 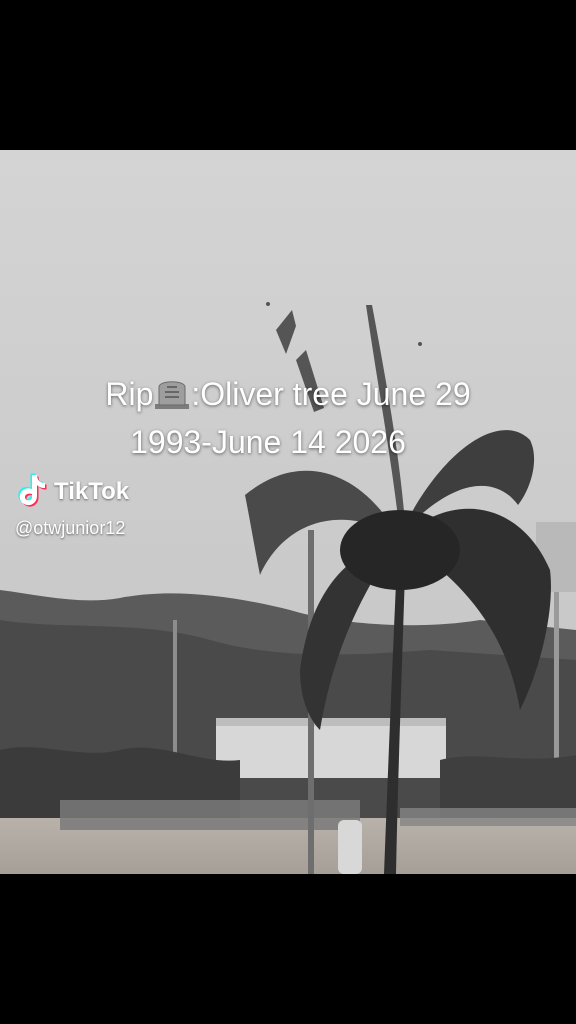 What do you see at coordinates (210, 815) in the screenshot?
I see `crowd` at bounding box center [210, 815].